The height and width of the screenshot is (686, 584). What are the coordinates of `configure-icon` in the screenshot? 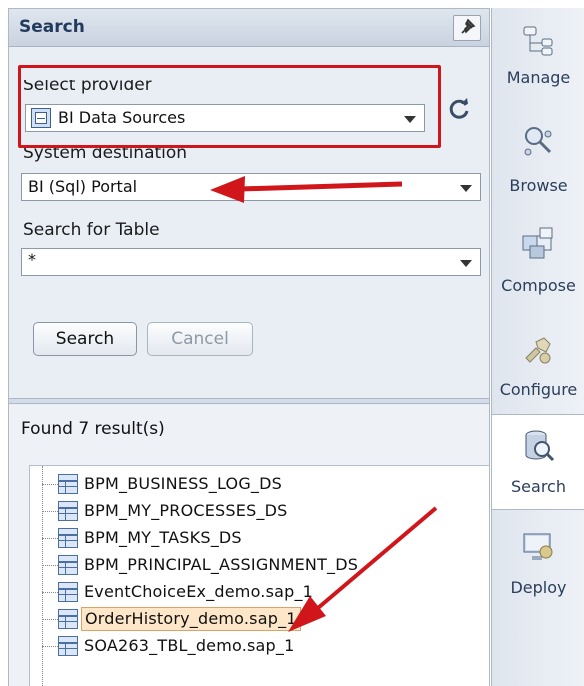 It's located at (538, 350).